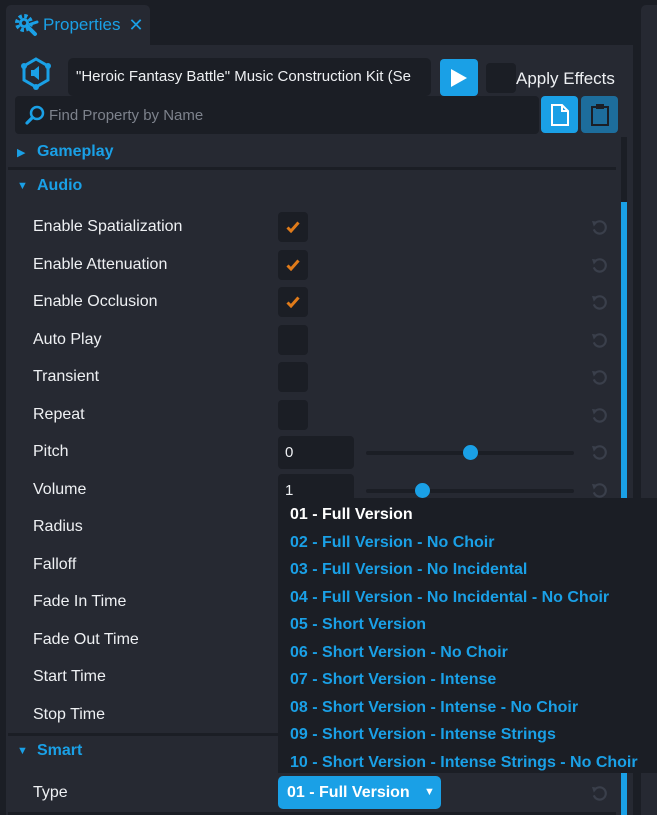 The width and height of the screenshot is (657, 815). I want to click on prop-label: Start Time, so click(69, 676).